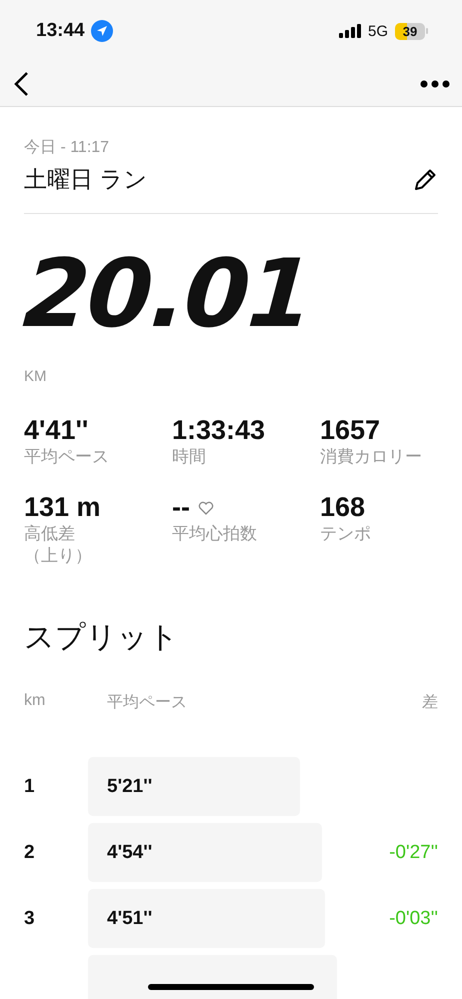 Image resolution: width=462 pixels, height=999 pixels. Describe the element at coordinates (101, 31) in the screenshot. I see `location-icon` at that location.